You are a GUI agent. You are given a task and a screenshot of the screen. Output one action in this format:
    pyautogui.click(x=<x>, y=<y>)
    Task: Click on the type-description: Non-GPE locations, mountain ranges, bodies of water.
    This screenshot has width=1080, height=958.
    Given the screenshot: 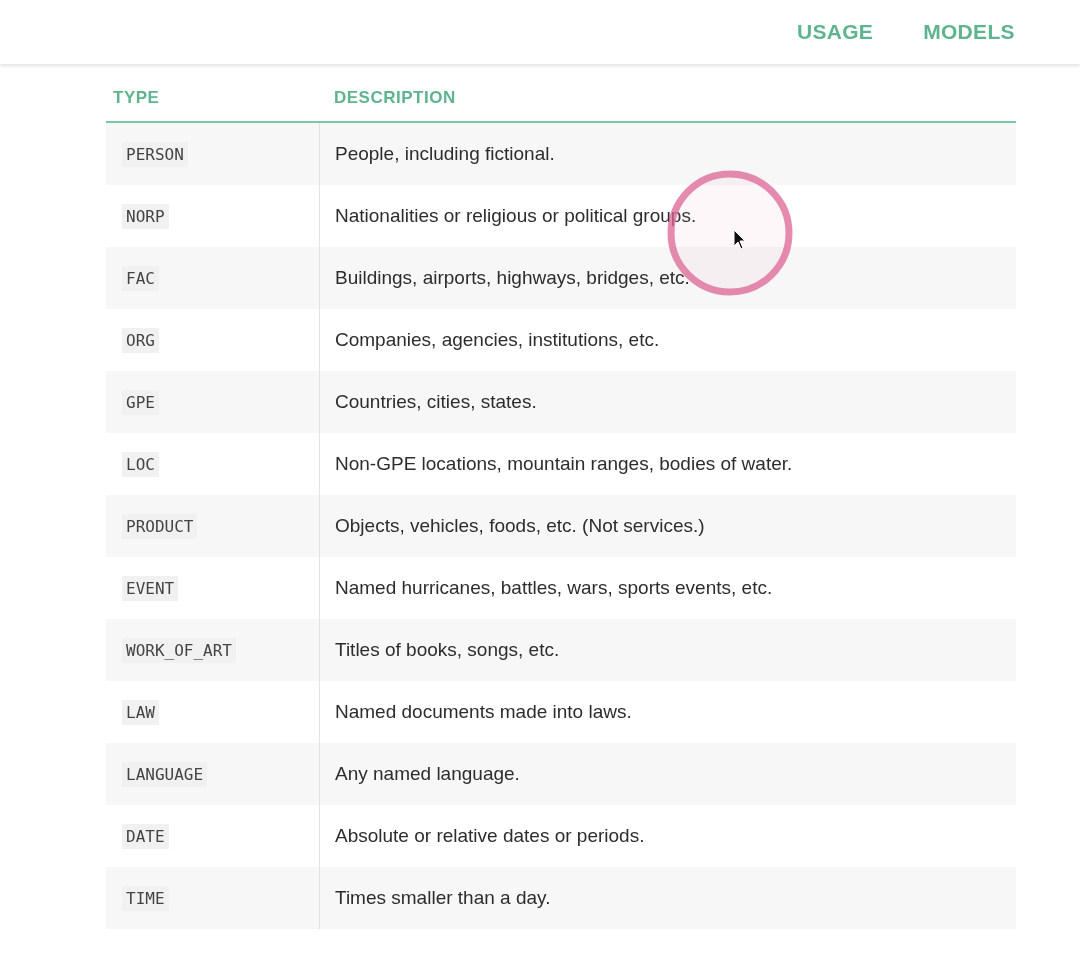 What is the action you would take?
    pyautogui.click(x=564, y=464)
    